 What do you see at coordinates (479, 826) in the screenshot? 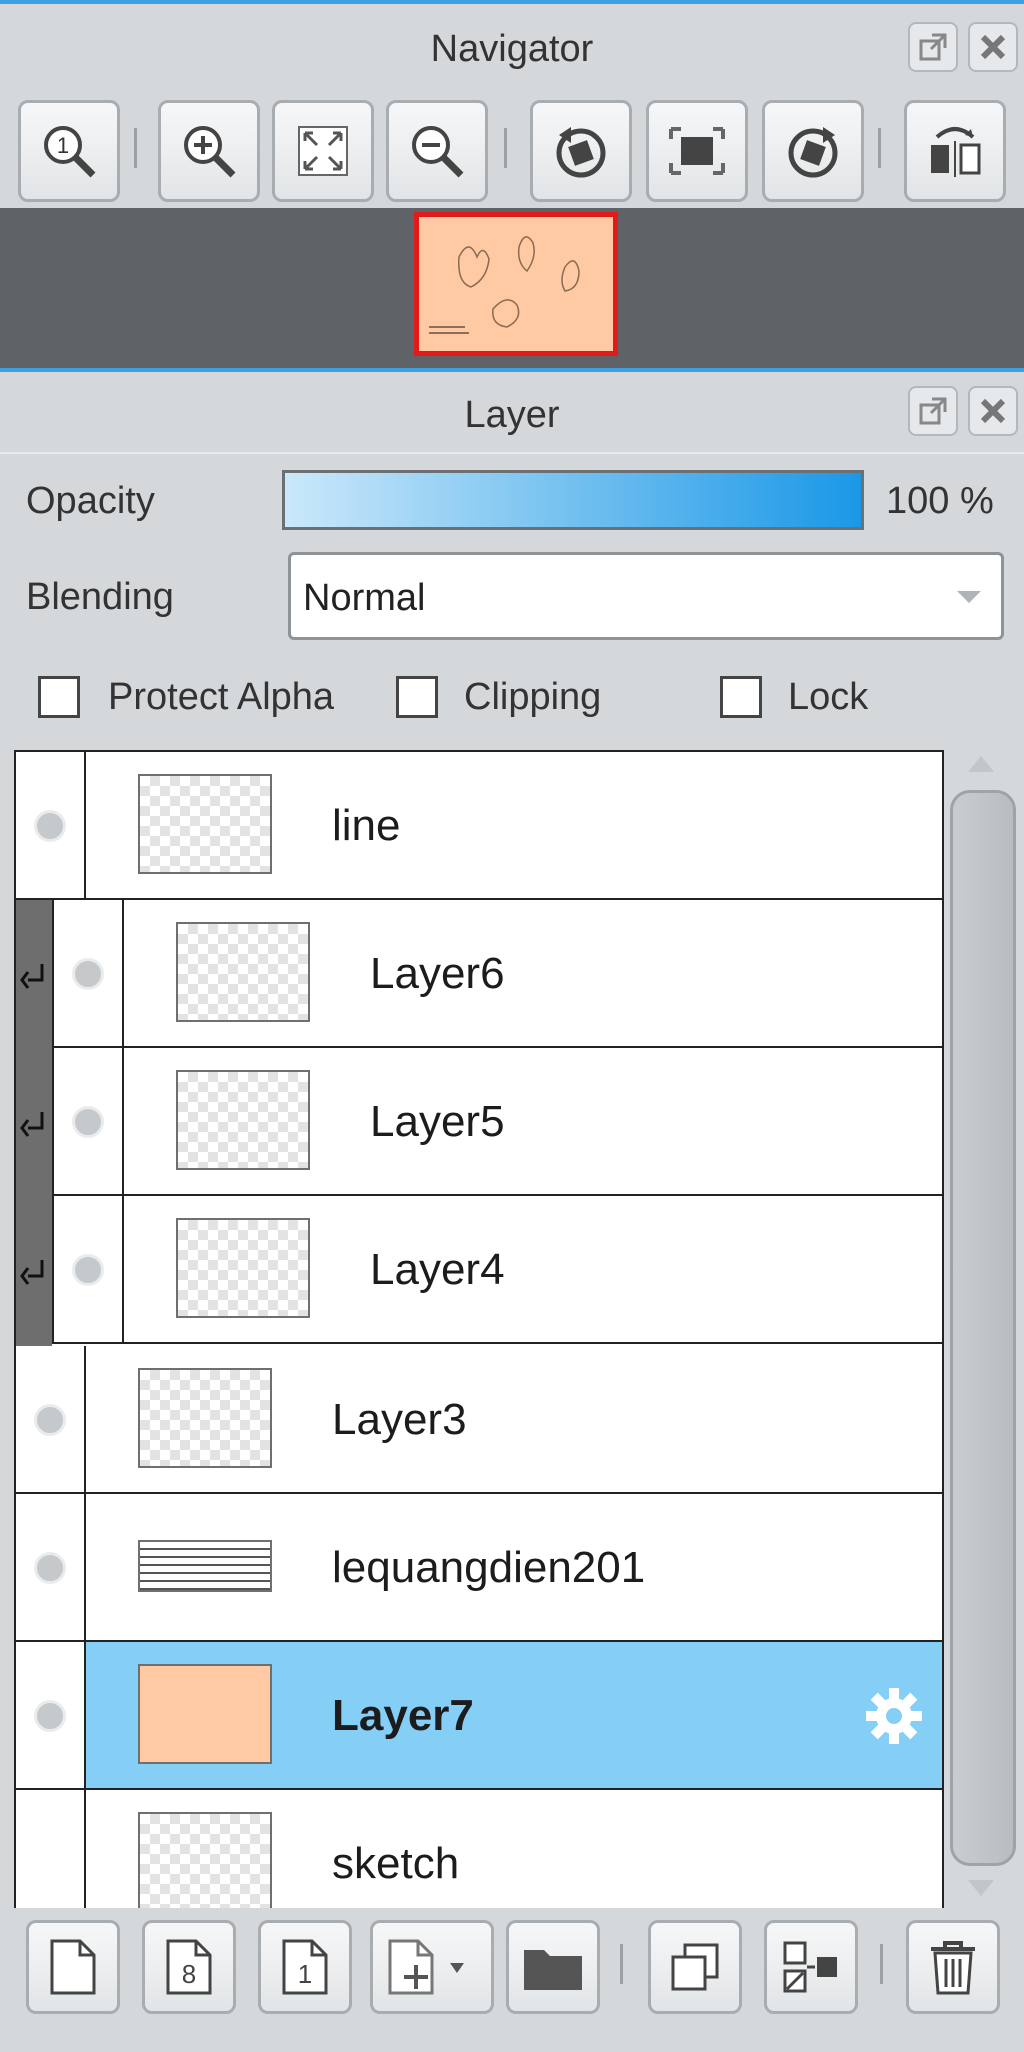
I see `layer-row: line` at bounding box center [479, 826].